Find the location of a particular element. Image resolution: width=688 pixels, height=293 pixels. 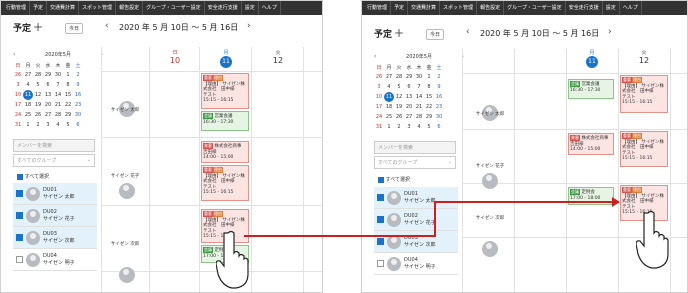

drag-arrow is located at coordinates (432, 217).